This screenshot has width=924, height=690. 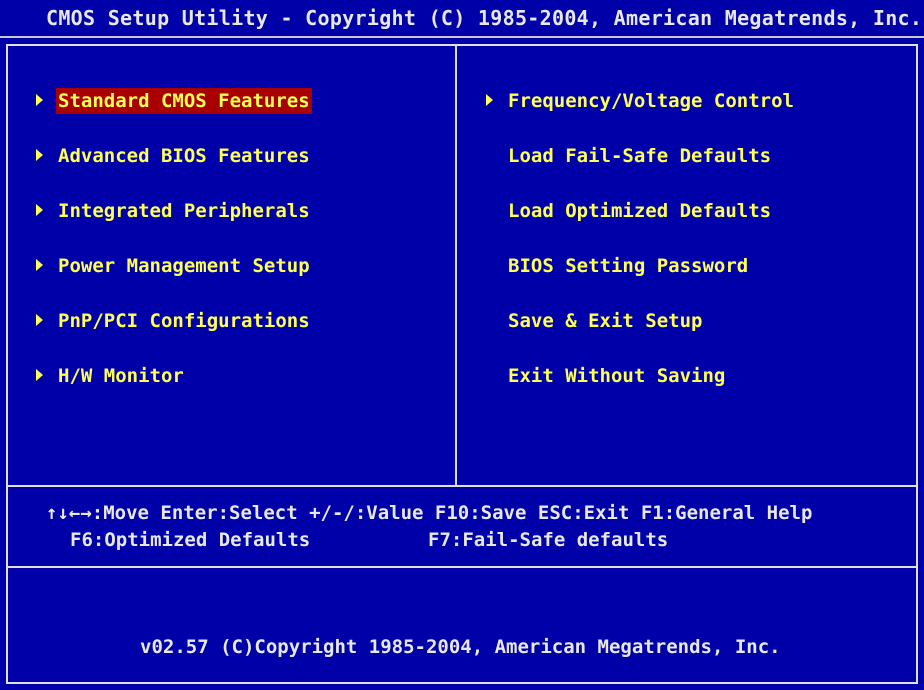 I want to click on menu-item-save-exit-setup: Save & Exit Setup, so click(x=605, y=321).